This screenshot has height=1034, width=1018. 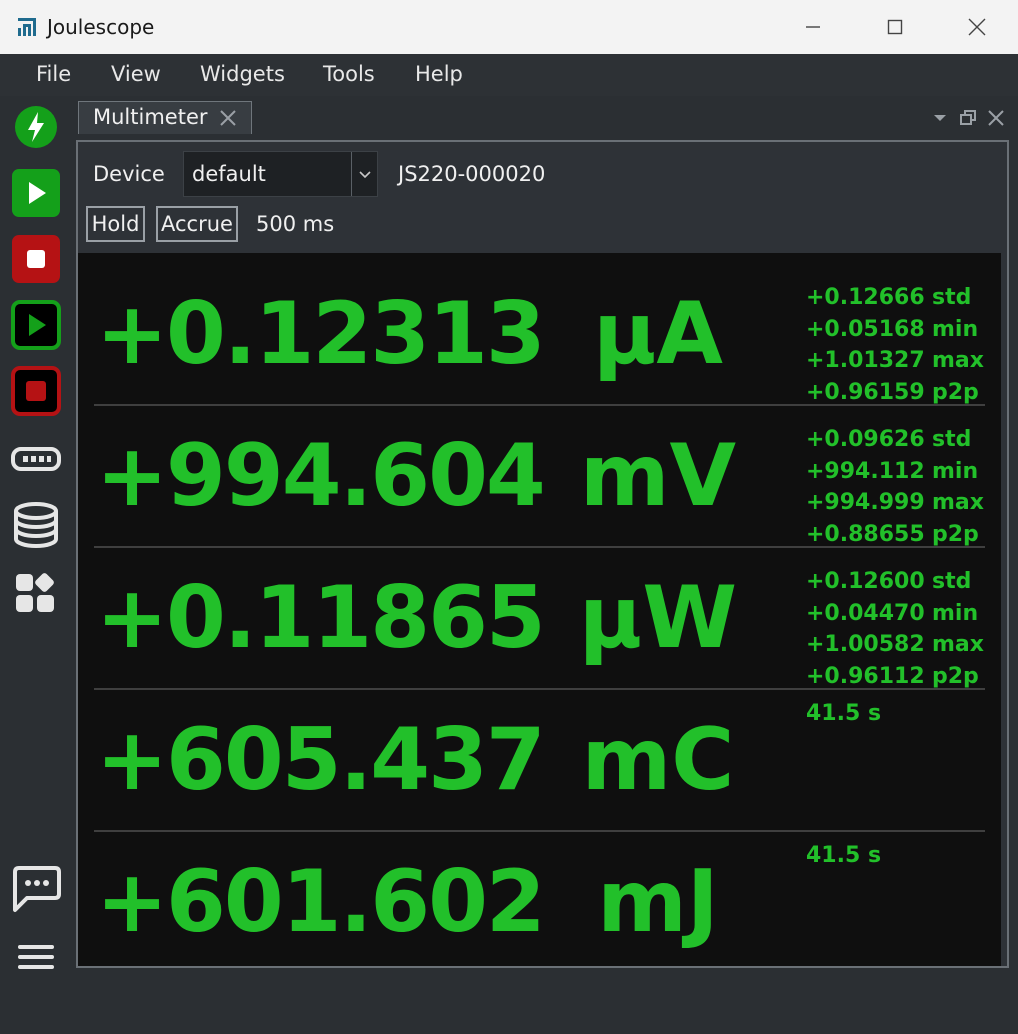 I want to click on dock-menu-icon, so click(x=940, y=118).